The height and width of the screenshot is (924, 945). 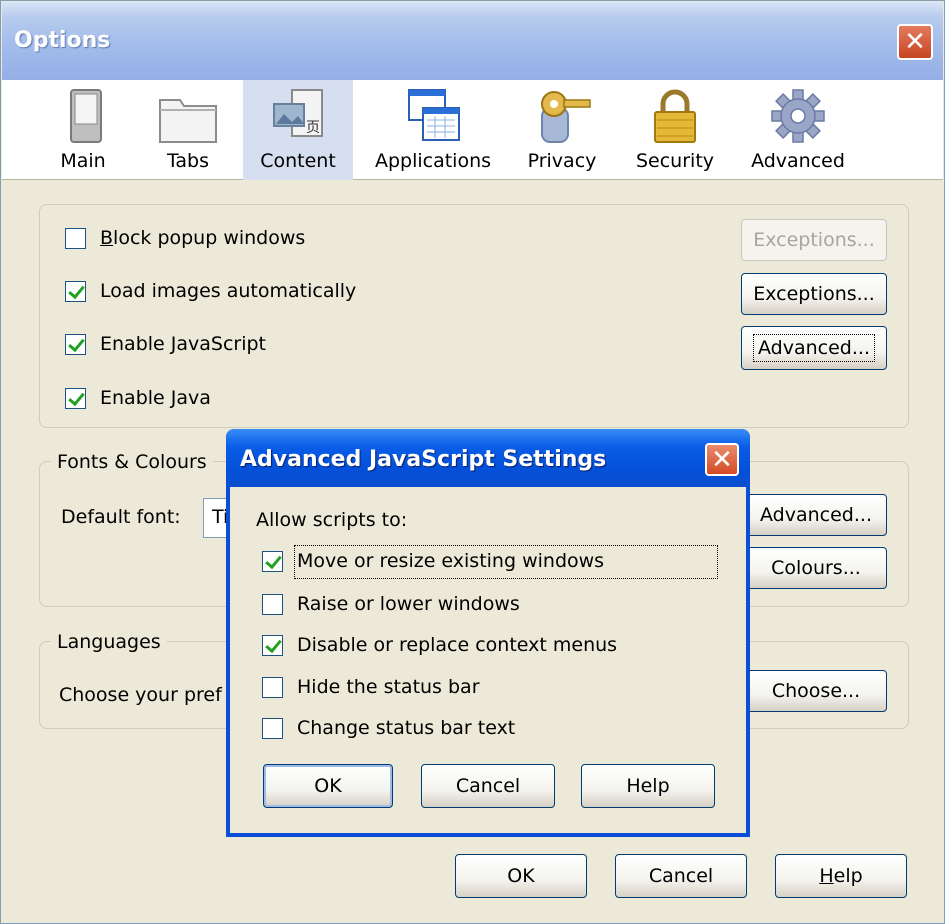 I want to click on dialog-close-button: ✕, so click(x=722, y=459).